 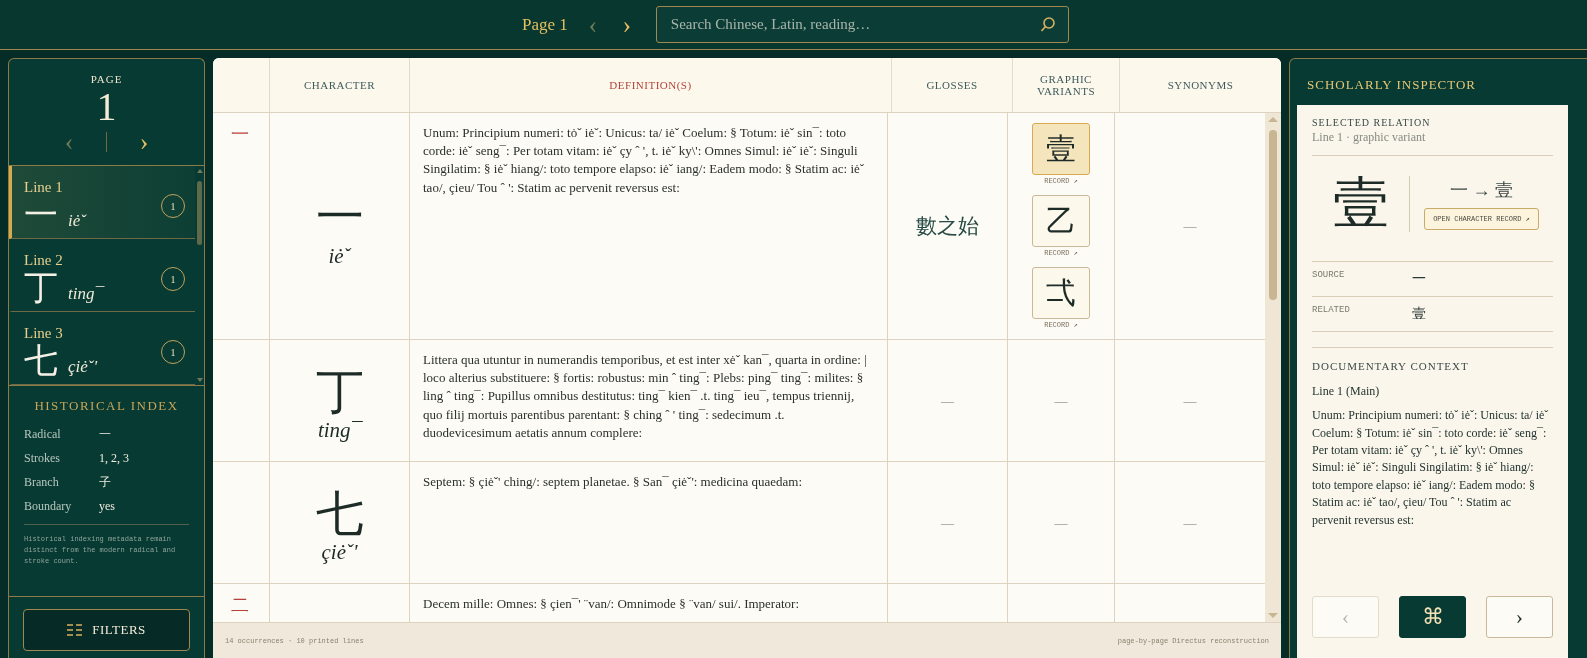 What do you see at coordinates (339, 553) in the screenshot?
I see `headword-reading: çiėˇ'` at bounding box center [339, 553].